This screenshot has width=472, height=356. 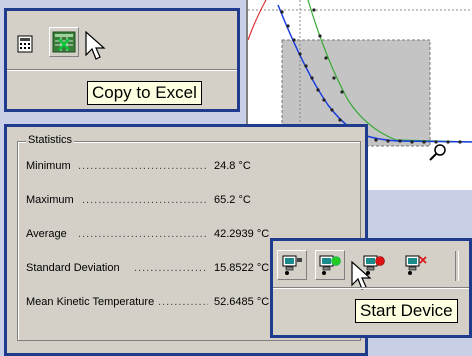 I want to click on stat-label: Standard Deviation, so click(x=73, y=268).